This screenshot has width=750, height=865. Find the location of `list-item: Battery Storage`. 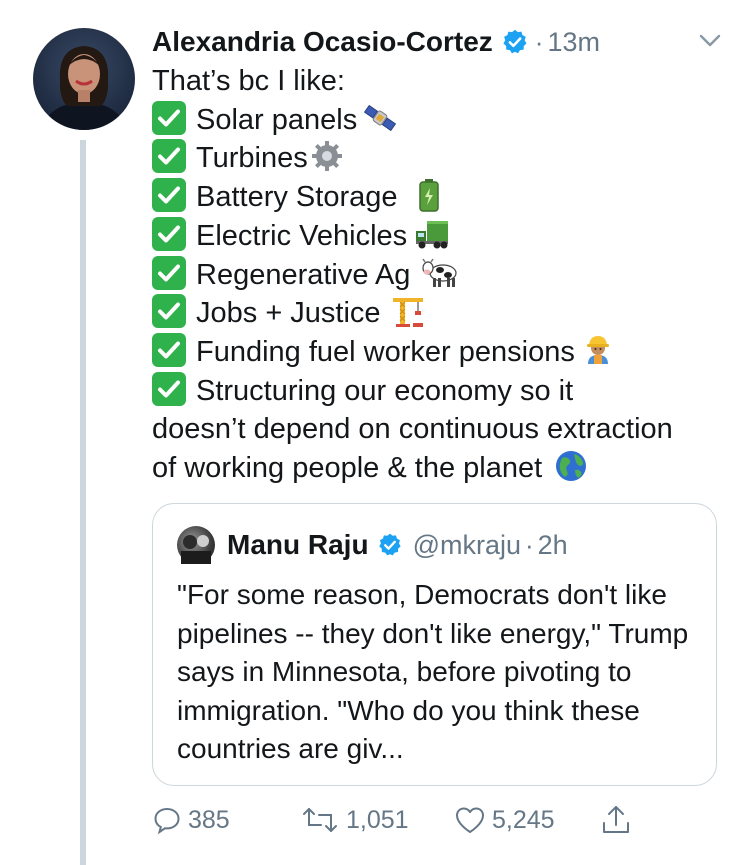

list-item: Battery Storage is located at coordinates (439, 197).